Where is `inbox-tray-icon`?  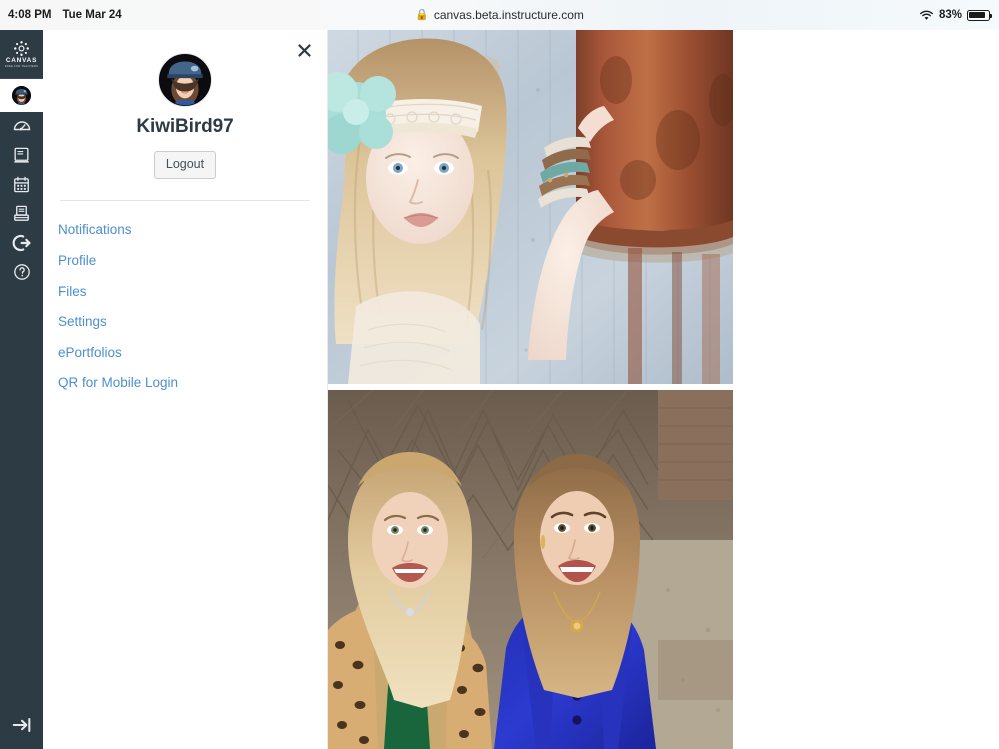
inbox-tray-icon is located at coordinates (21, 213).